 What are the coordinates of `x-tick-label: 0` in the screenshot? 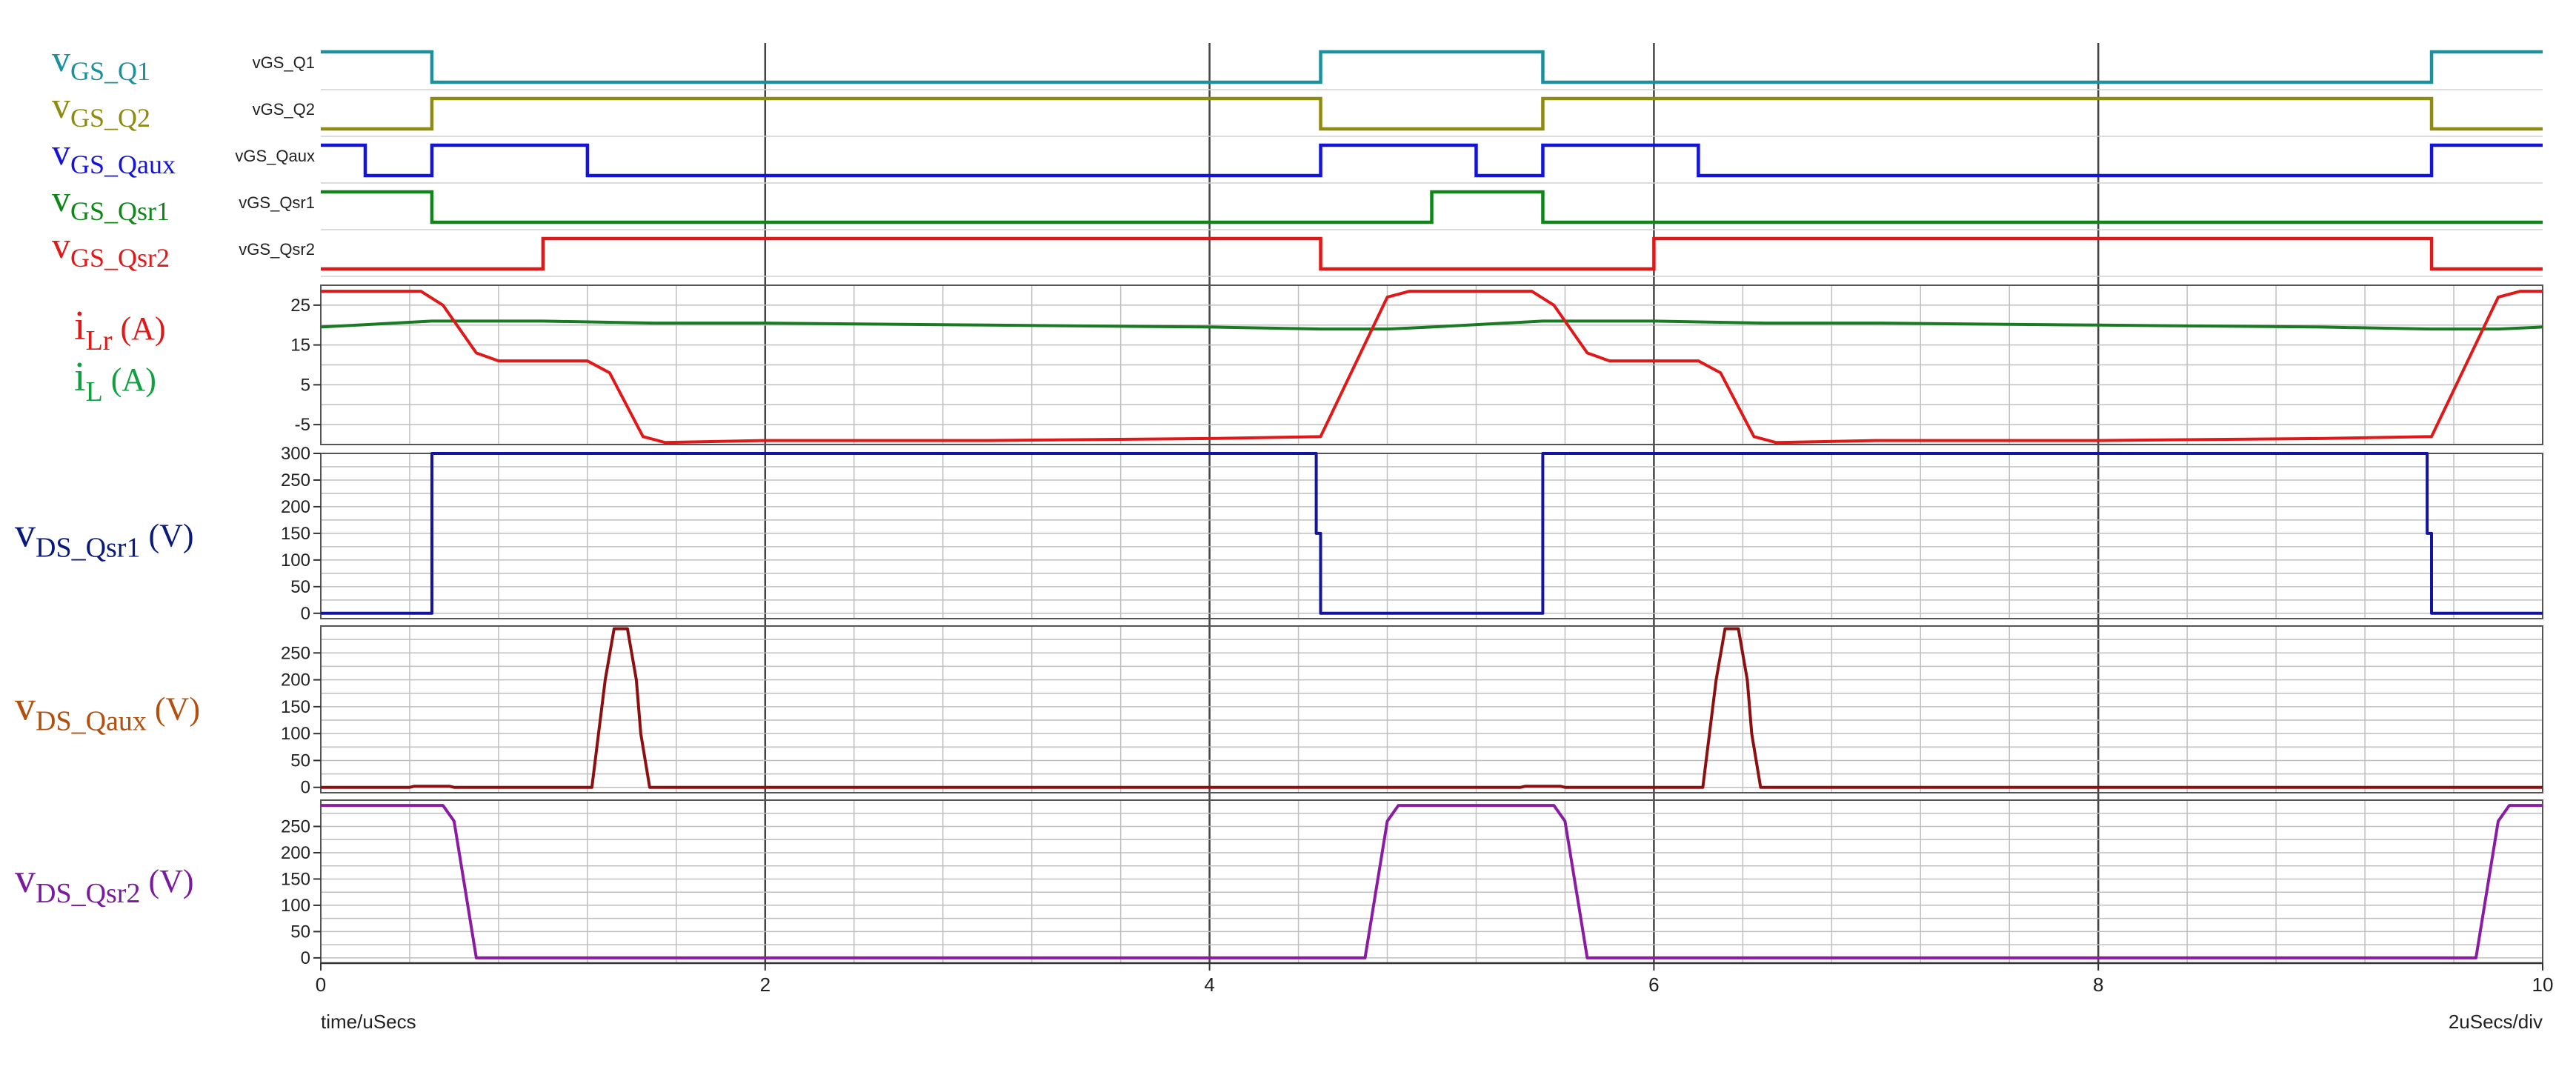 It's located at (321, 985).